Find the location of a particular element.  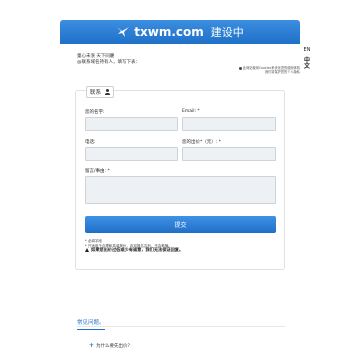

faq-title: 常见问题。 is located at coordinates (91, 324).